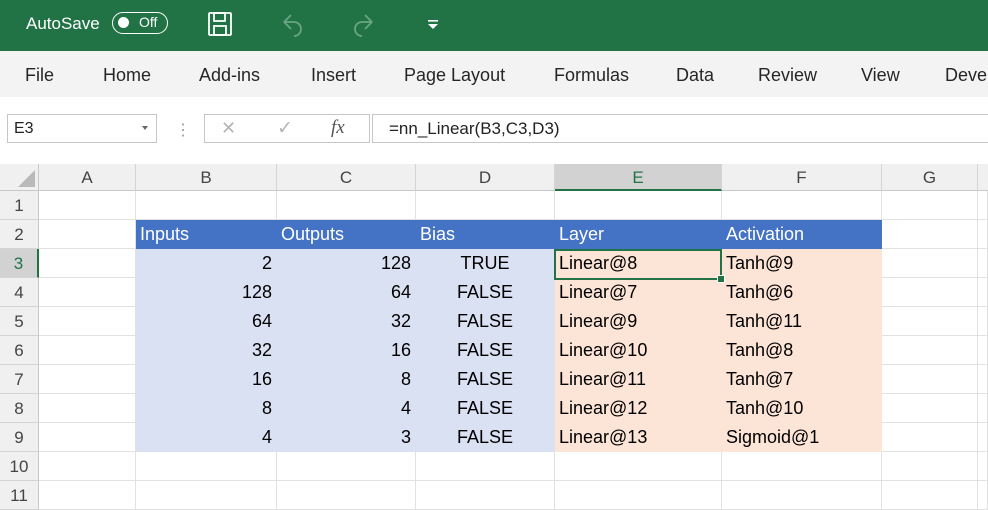 The image size is (988, 510). What do you see at coordinates (983, 495) in the screenshot?
I see `cell-h11` at bounding box center [983, 495].